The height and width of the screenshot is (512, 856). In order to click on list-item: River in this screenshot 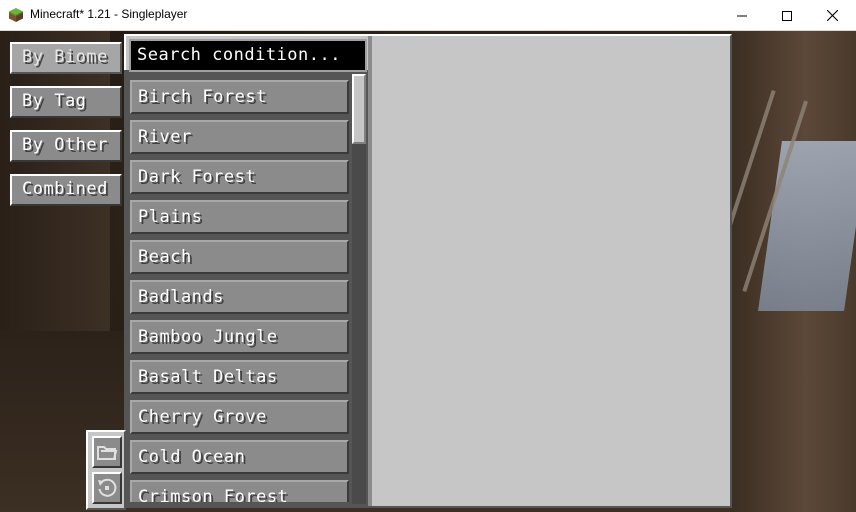, I will do `click(239, 137)`.